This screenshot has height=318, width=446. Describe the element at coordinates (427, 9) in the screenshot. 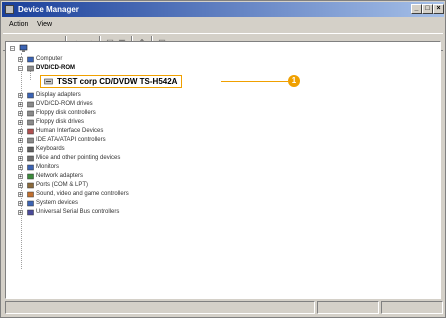

I see `maximize-button: □` at that location.